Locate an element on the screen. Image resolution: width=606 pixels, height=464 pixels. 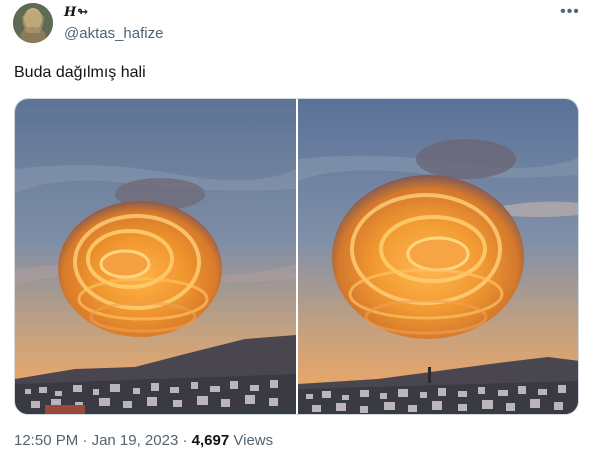
tweet-text: Buda dağılmış hali is located at coordinates (80, 72).